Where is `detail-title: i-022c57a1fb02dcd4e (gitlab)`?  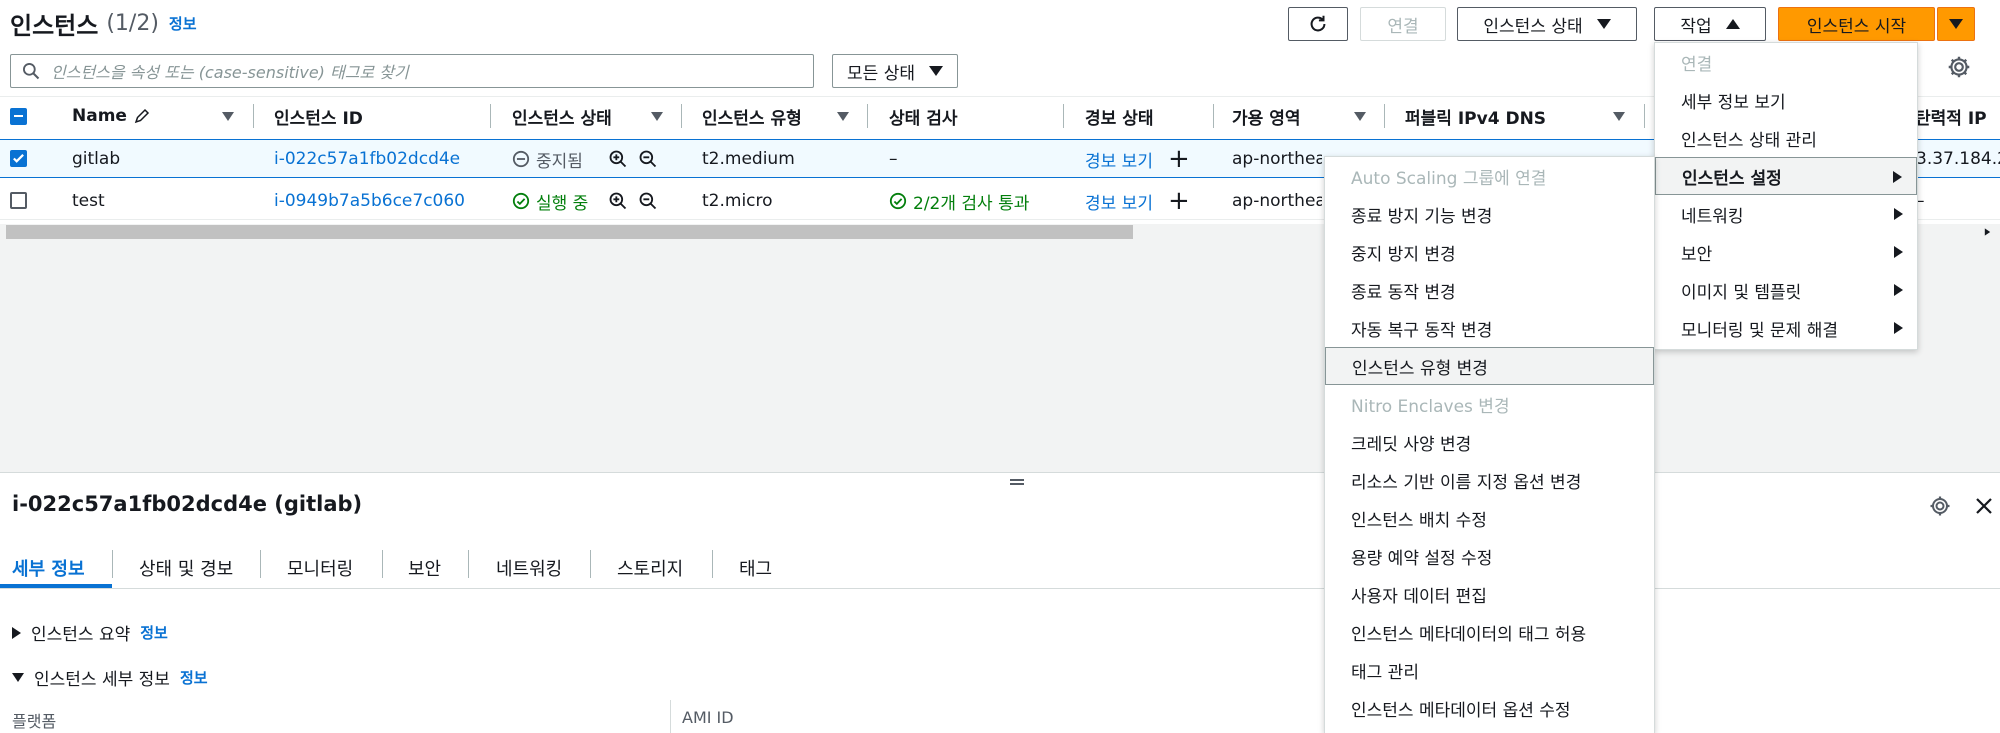
detail-title: i-022c57a1fb02dcd4e (gitlab) is located at coordinates (187, 504).